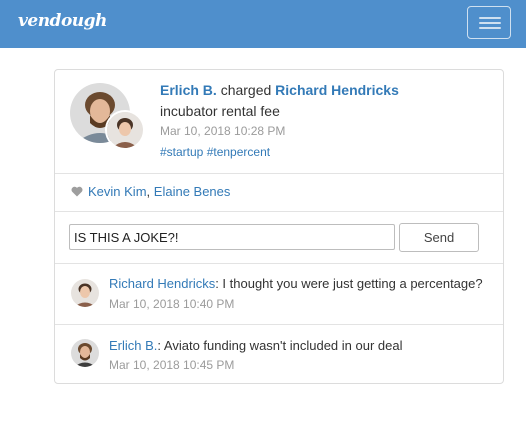 The width and height of the screenshot is (526, 424). I want to click on tag-startup: #startup, so click(181, 152).